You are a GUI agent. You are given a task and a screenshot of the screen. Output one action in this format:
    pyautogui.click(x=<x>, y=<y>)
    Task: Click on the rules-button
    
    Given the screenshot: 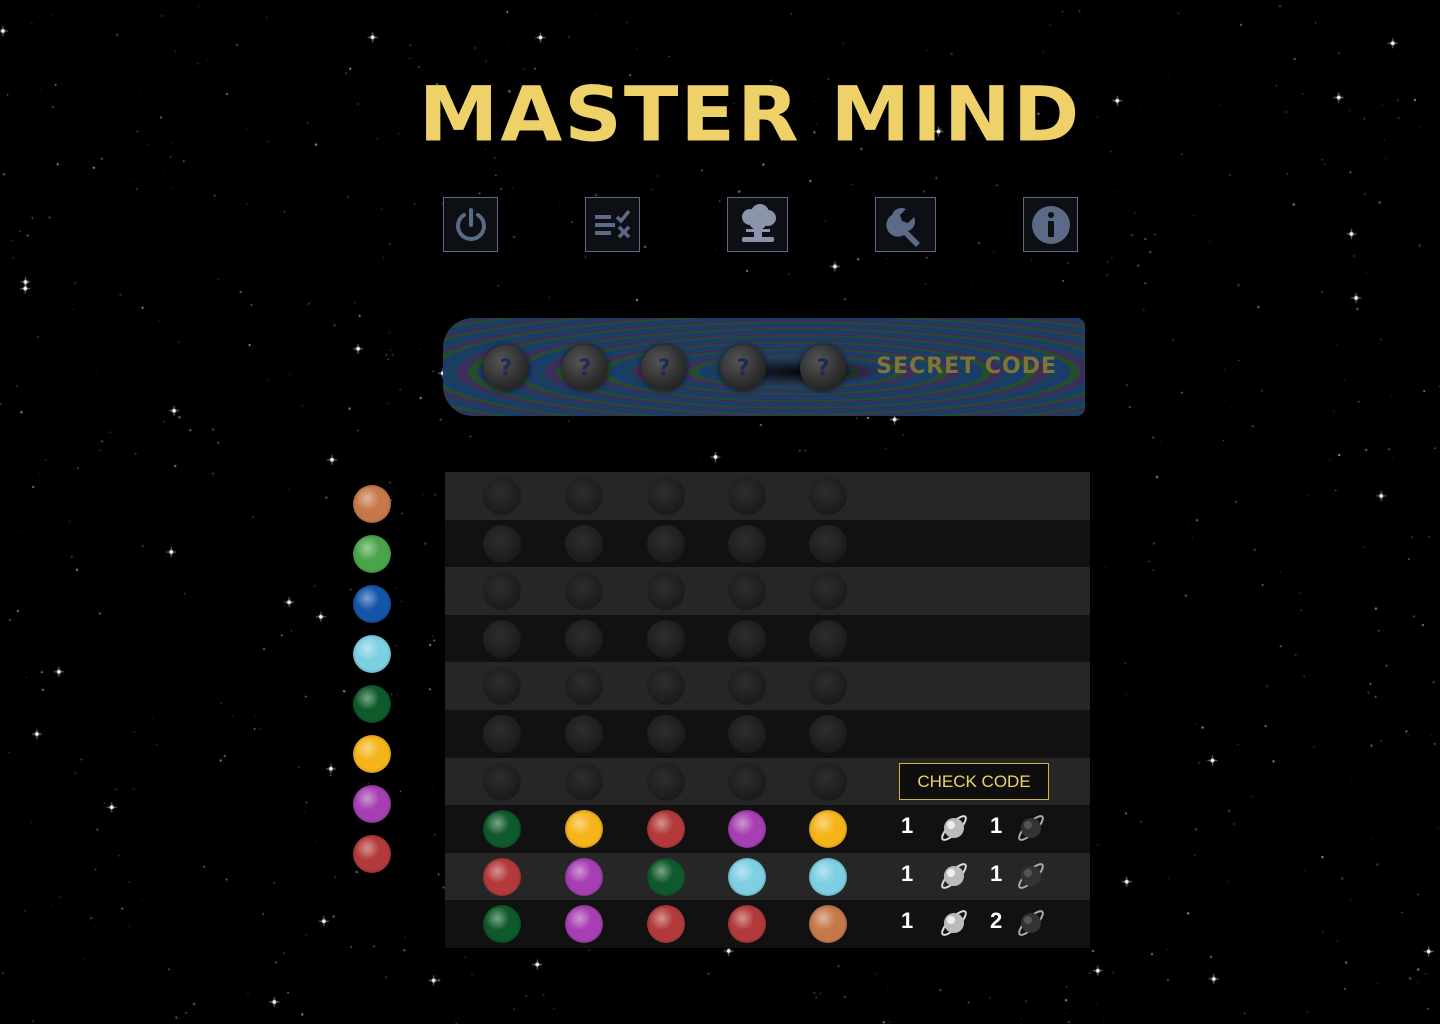 What is the action you would take?
    pyautogui.click(x=612, y=224)
    